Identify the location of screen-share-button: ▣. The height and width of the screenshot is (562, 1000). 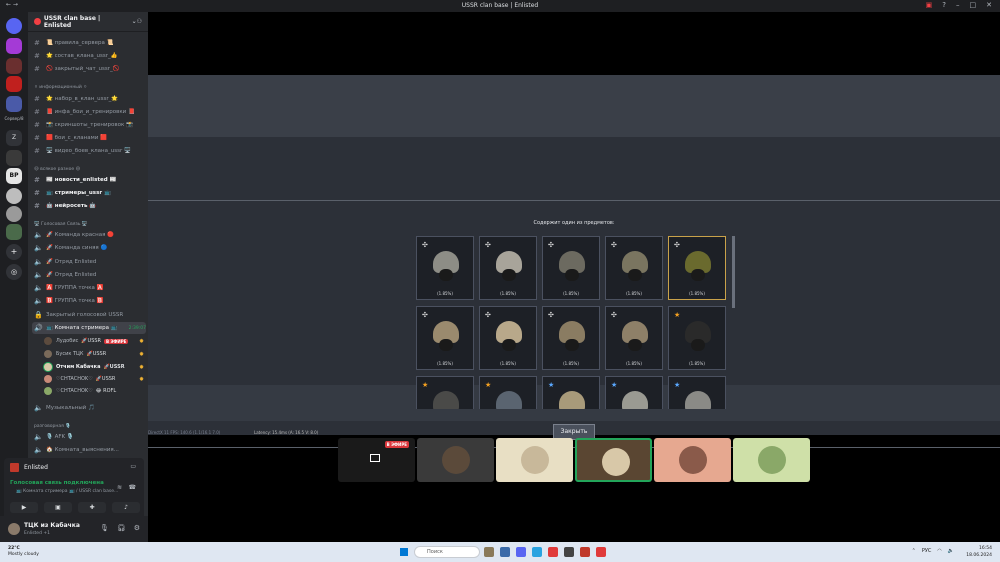
(58, 507).